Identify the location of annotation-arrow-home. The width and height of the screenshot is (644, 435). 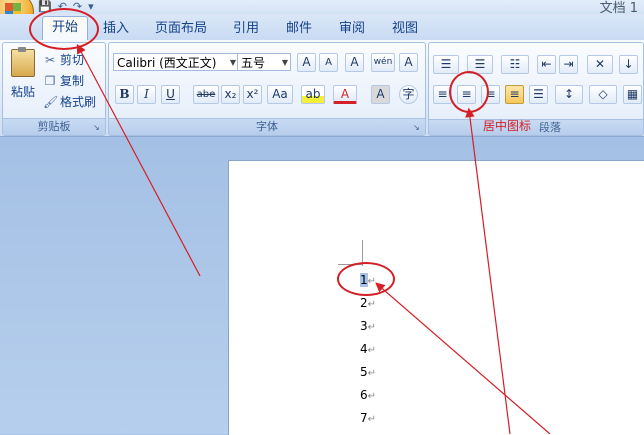
(138, 160).